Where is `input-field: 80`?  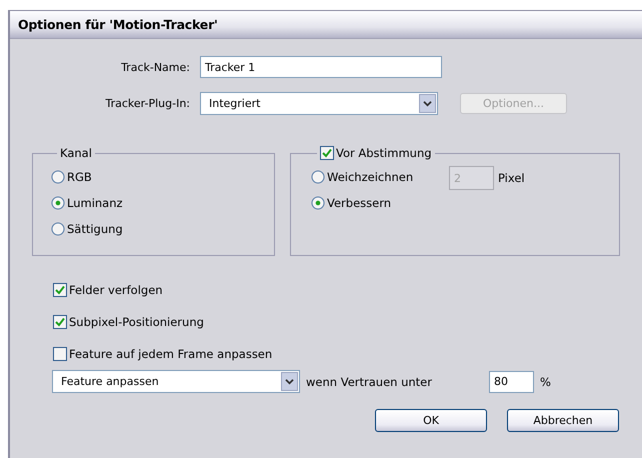 input-field: 80 is located at coordinates (511, 381).